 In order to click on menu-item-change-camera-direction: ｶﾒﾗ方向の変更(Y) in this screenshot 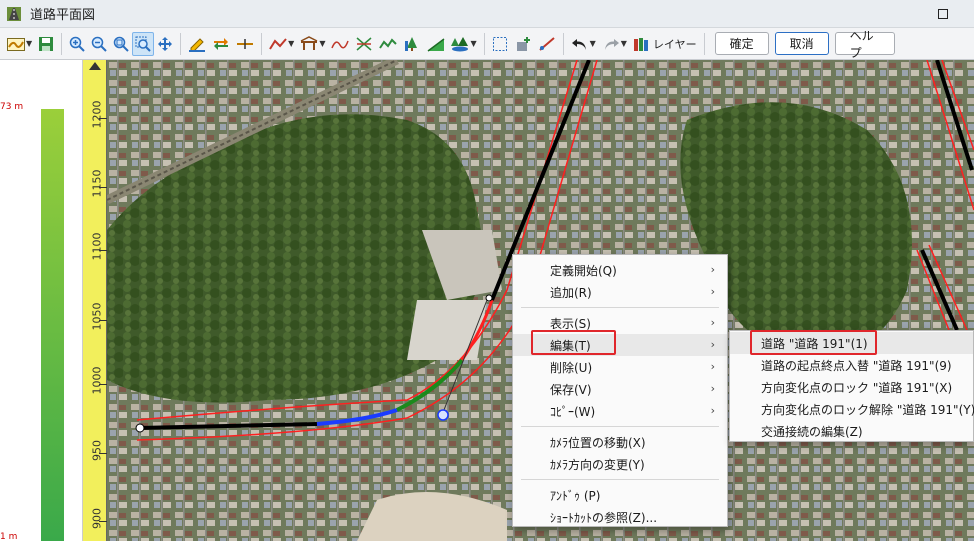, I will do `click(620, 464)`.